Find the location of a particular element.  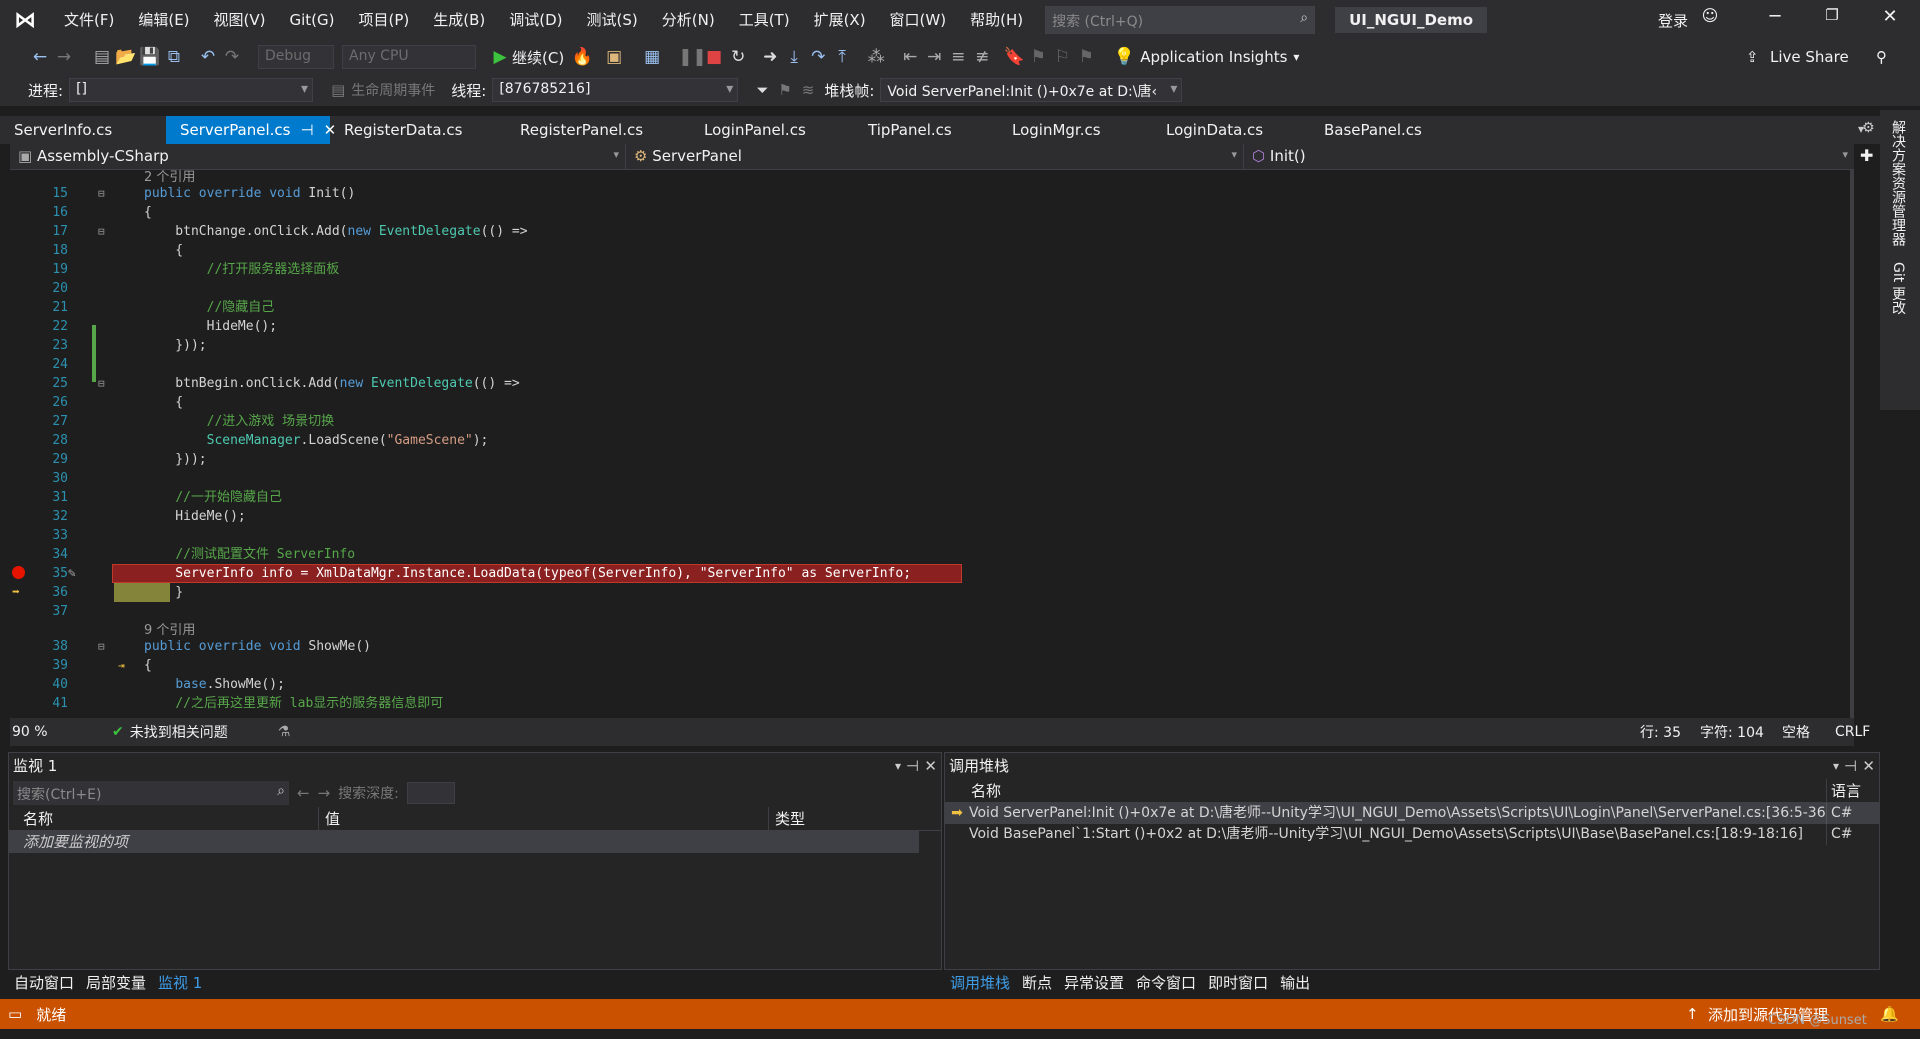

stop-icon: ■ is located at coordinates (714, 57).